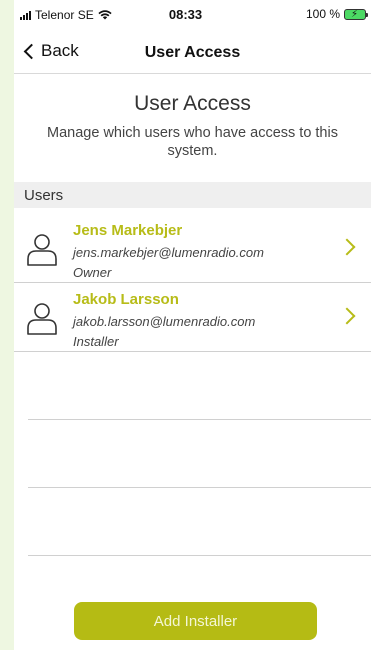 The width and height of the screenshot is (371, 650). I want to click on user-email: jens.markebjer@lumenradio.com, so click(168, 252).